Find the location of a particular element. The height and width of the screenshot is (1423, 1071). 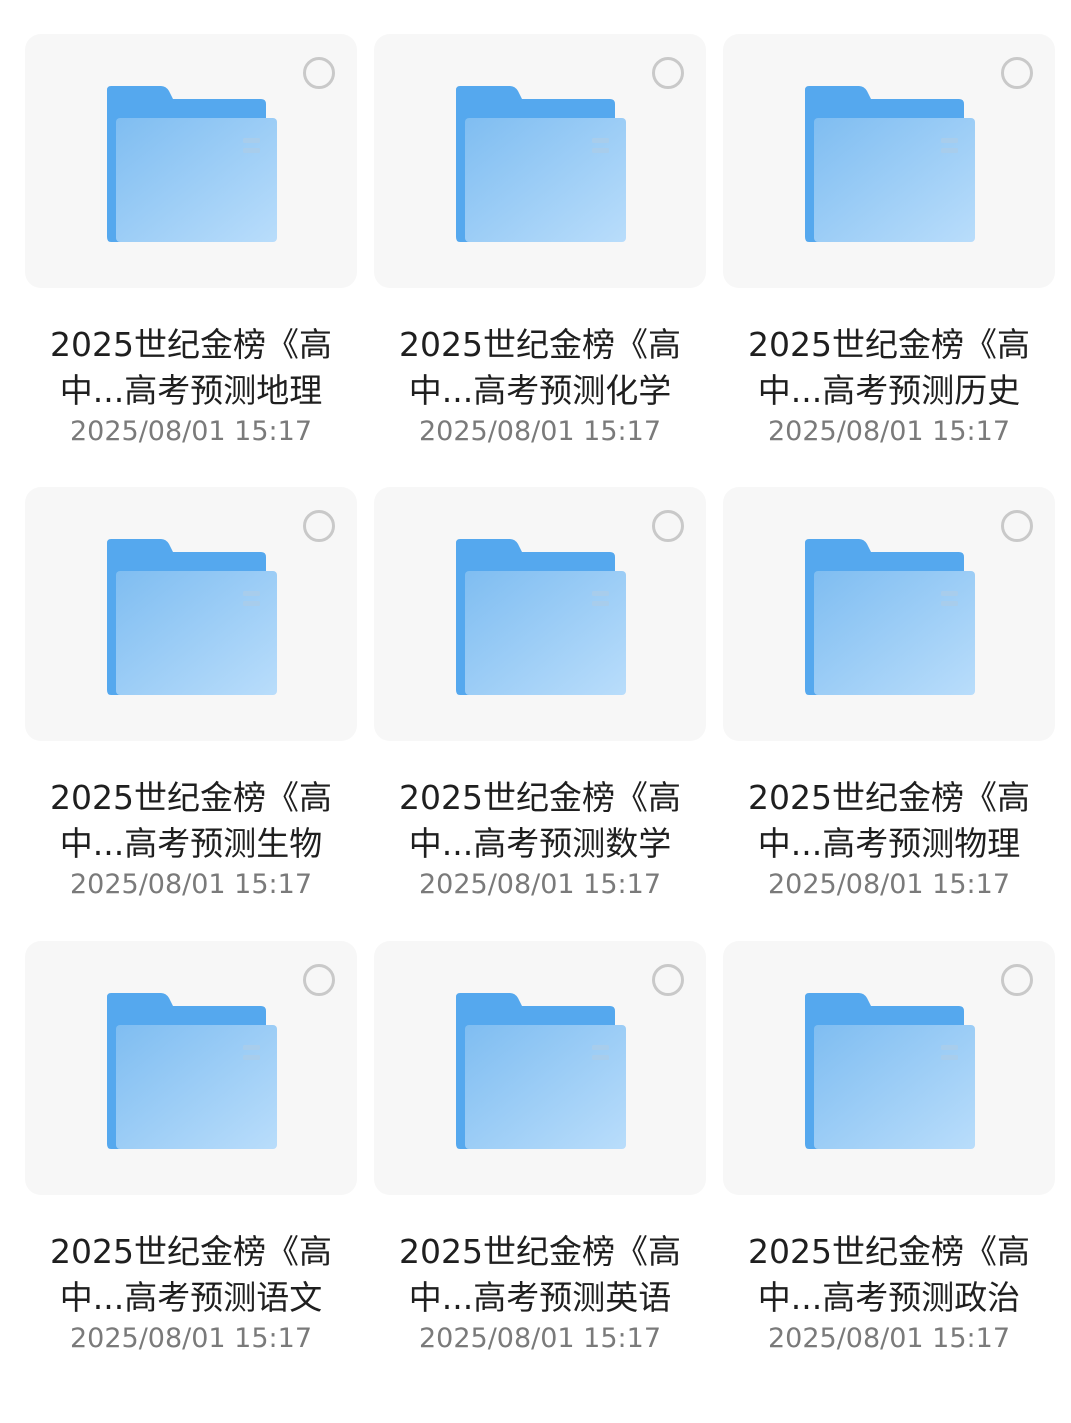

folder-item: 2025世纪金榜《高 中...高考预测地理 2025/08/01 15:17 is located at coordinates (191, 244).